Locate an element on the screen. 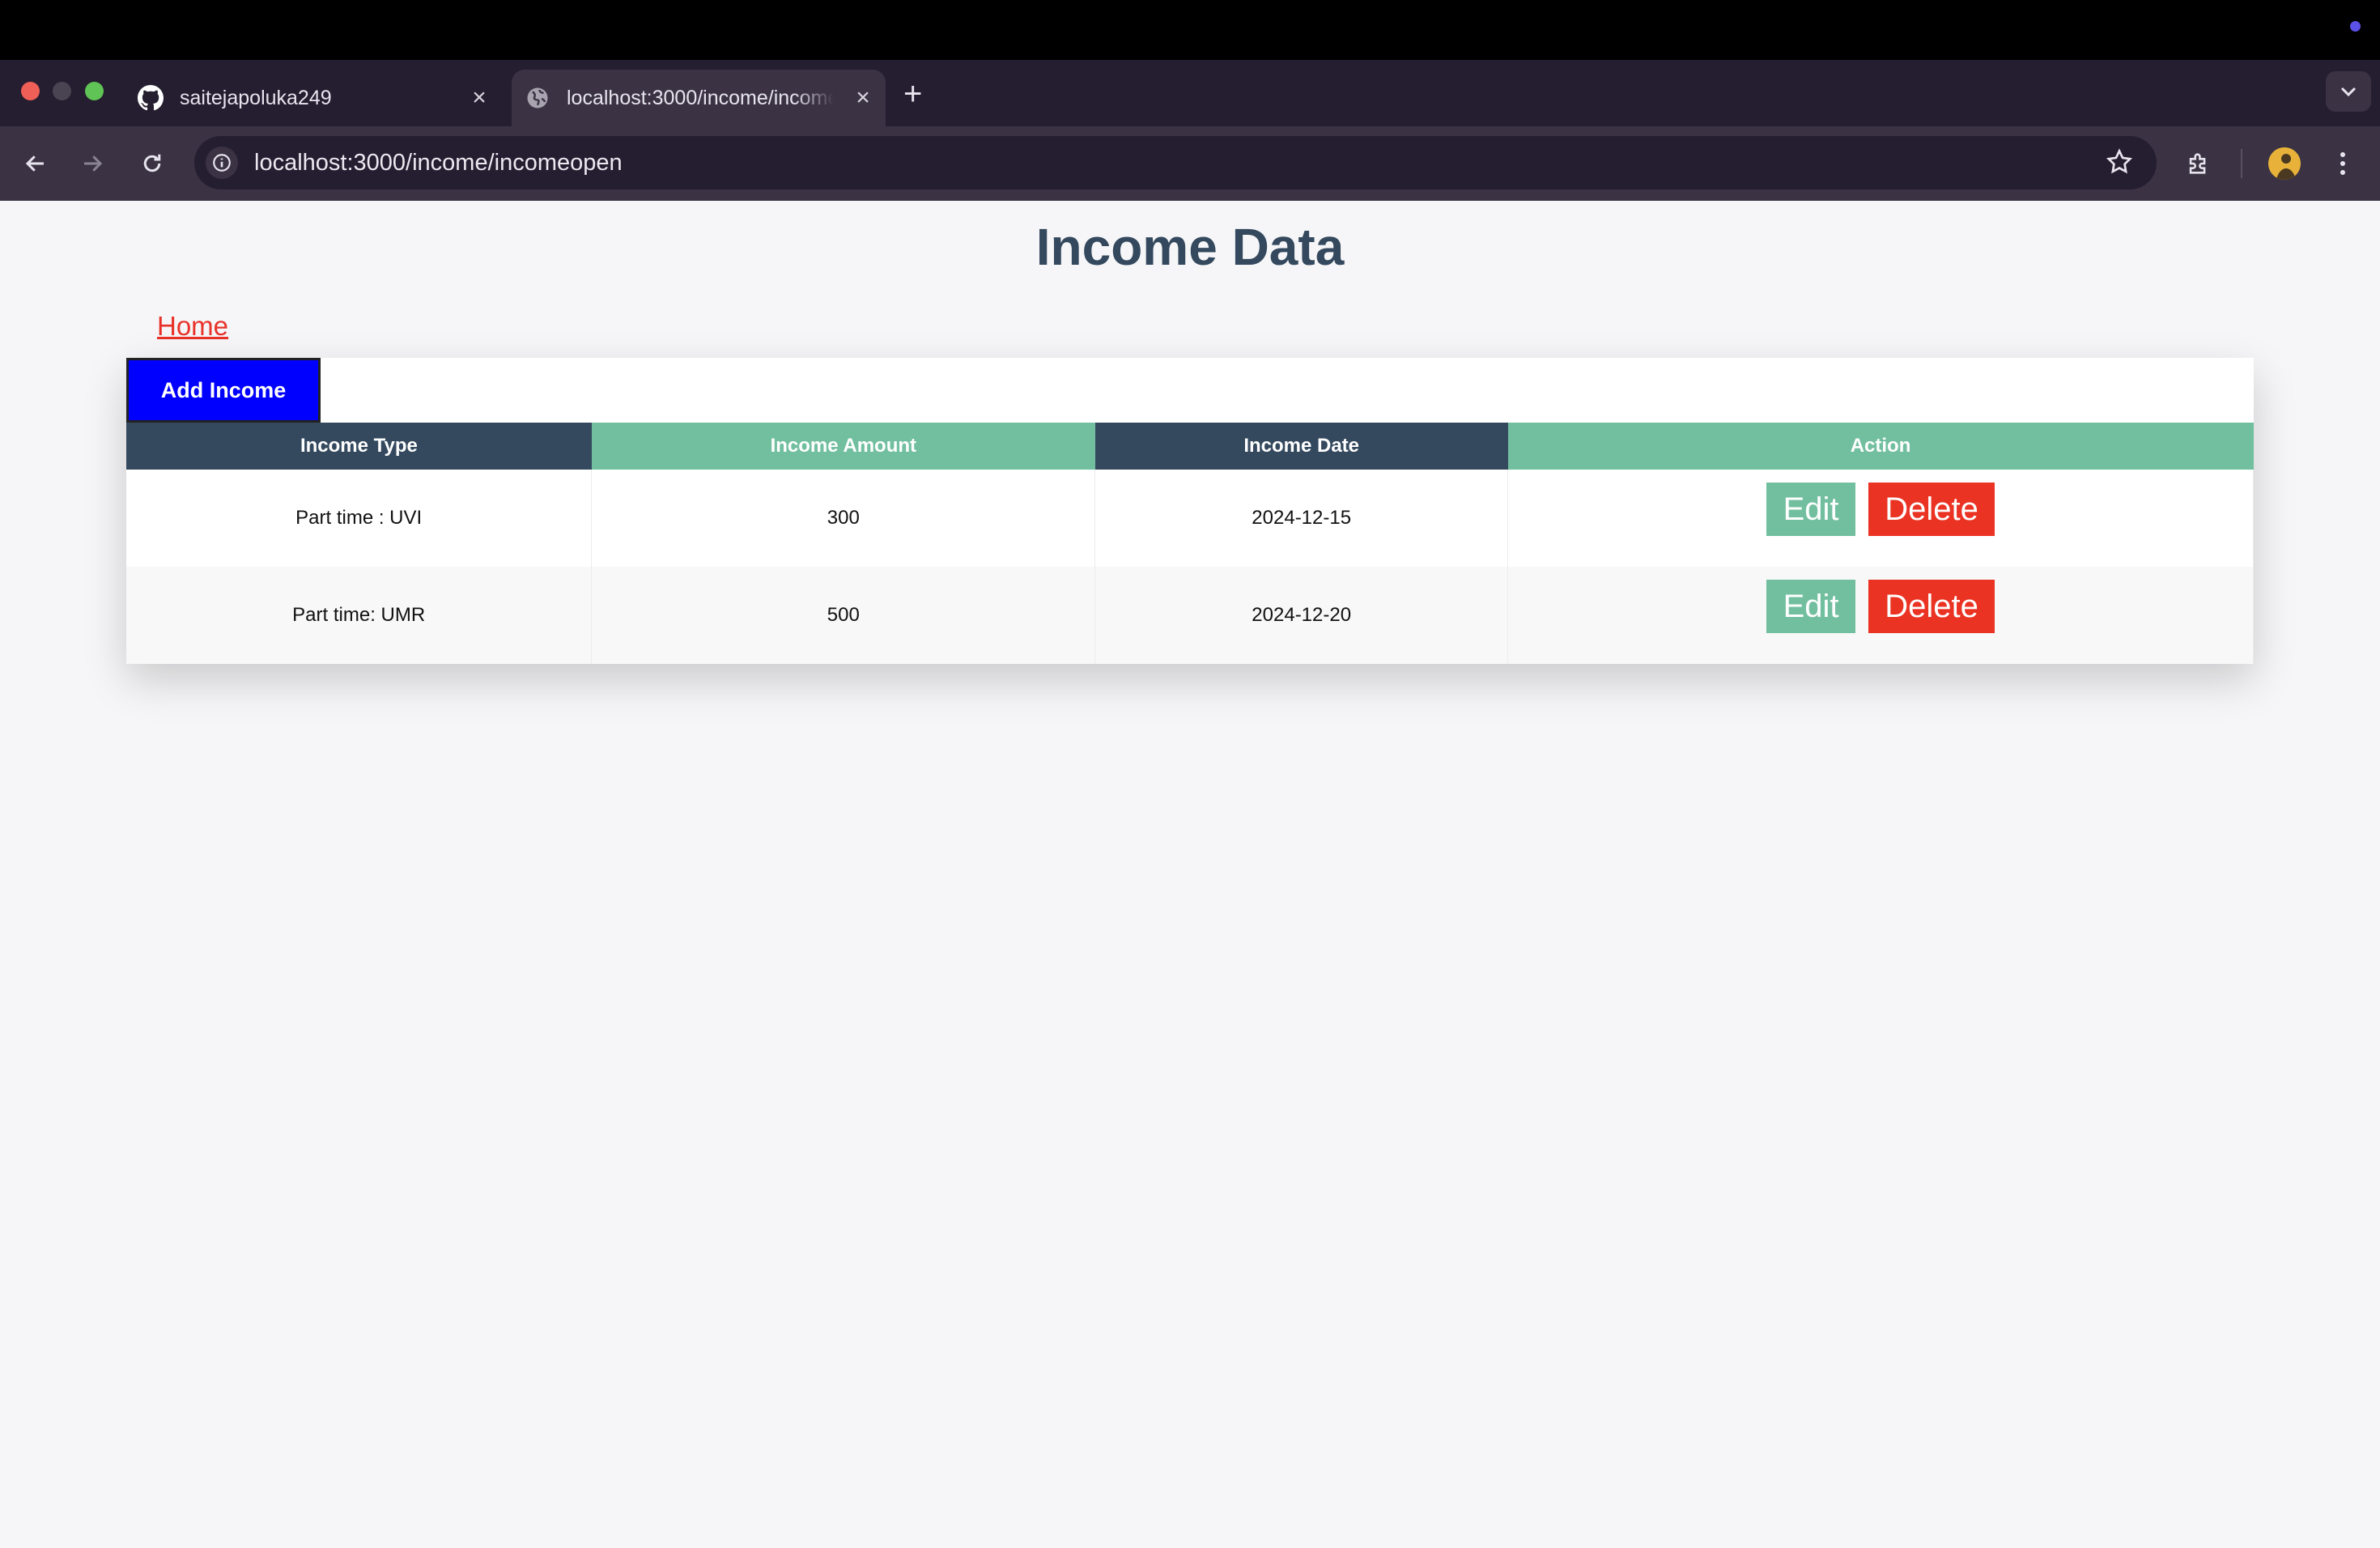 The image size is (2380, 1548). window-minimize-button is located at coordinates (62, 91).